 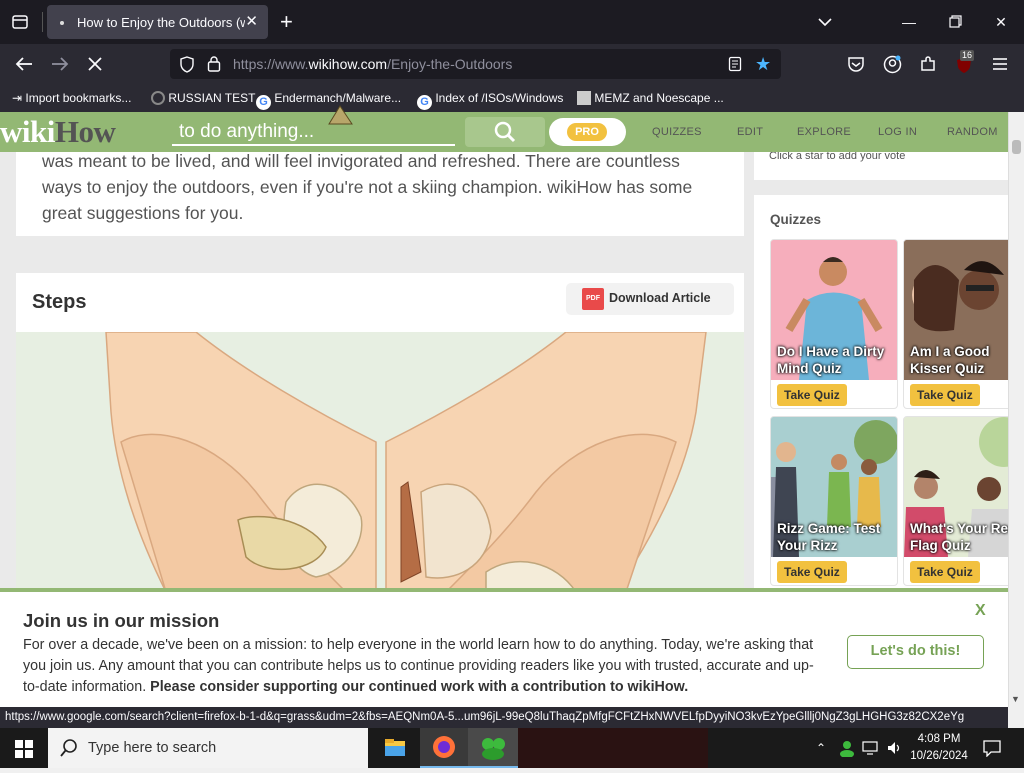 I want to click on tracking-shield-icon, so click(x=187, y=67).